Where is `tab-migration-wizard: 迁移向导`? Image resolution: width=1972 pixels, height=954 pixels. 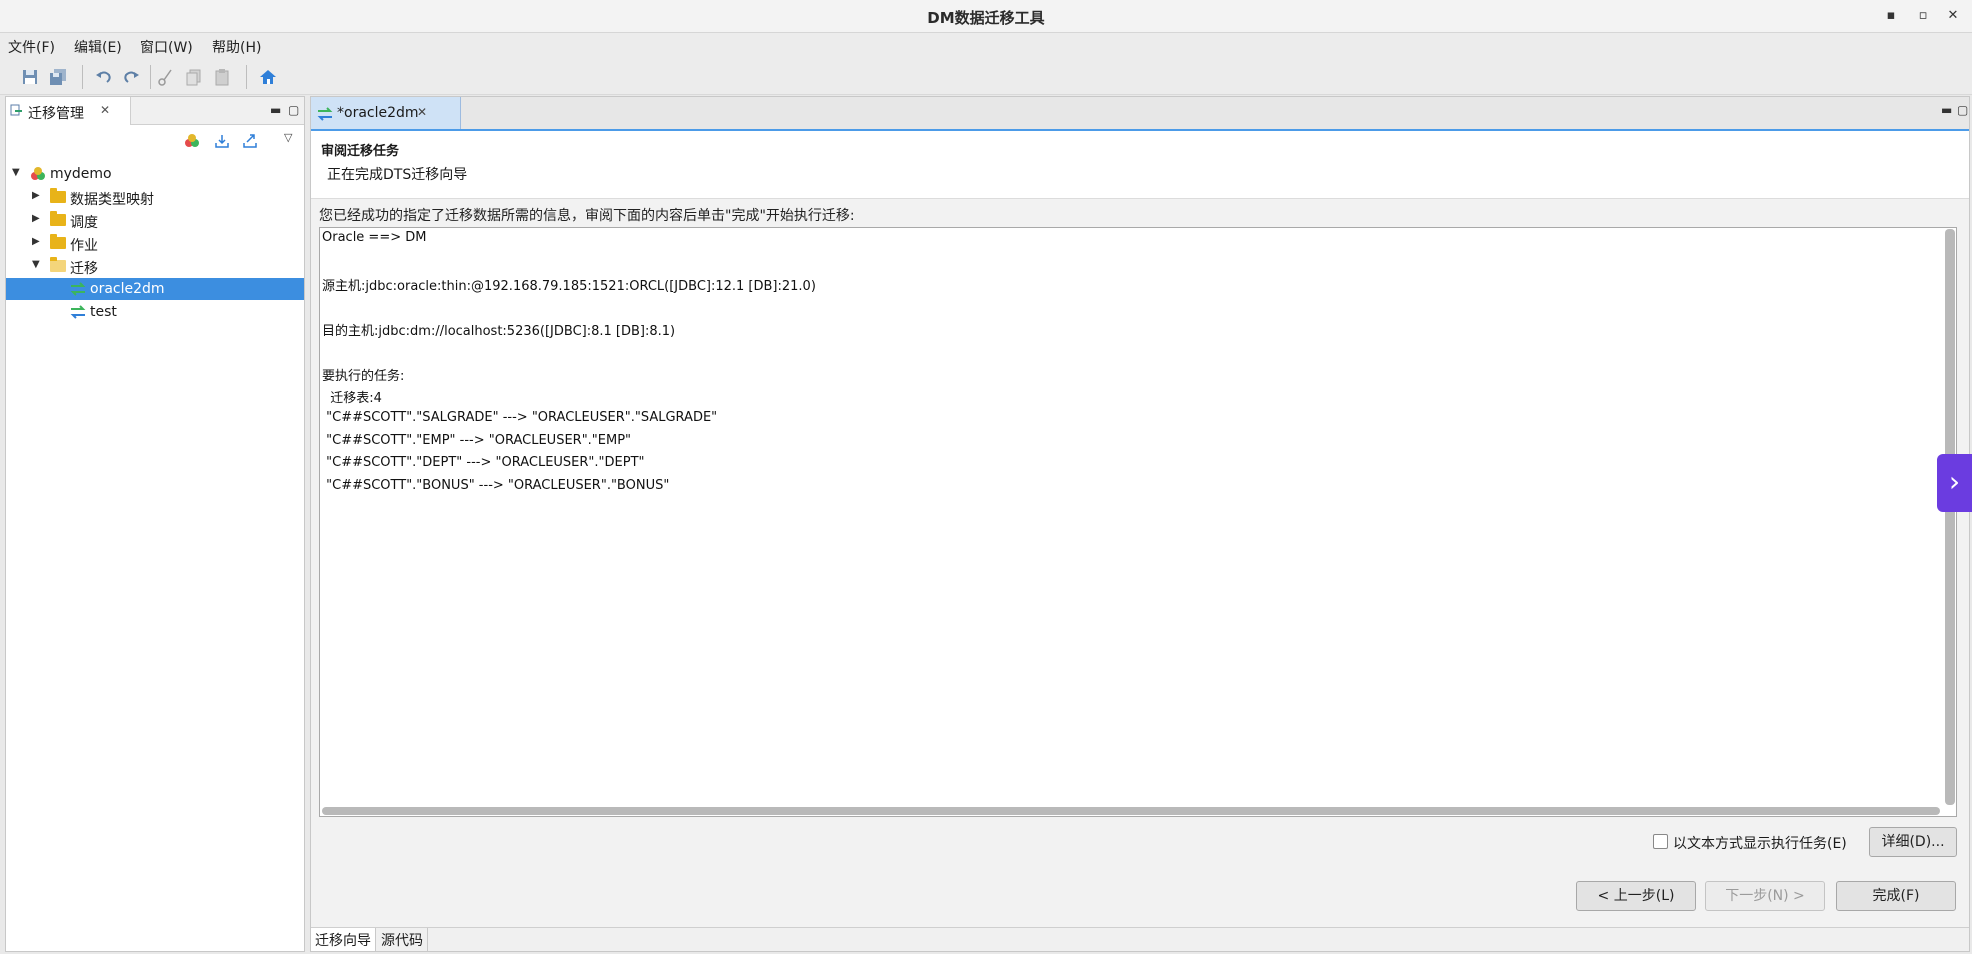 tab-migration-wizard: 迁移向导 is located at coordinates (343, 939).